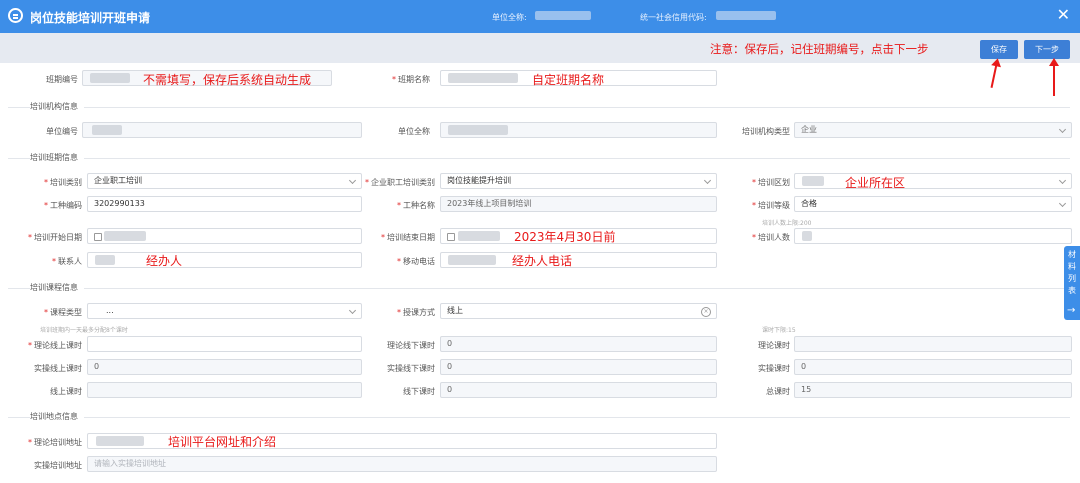  I want to click on class-no-label: 班期编号, so click(62, 79).